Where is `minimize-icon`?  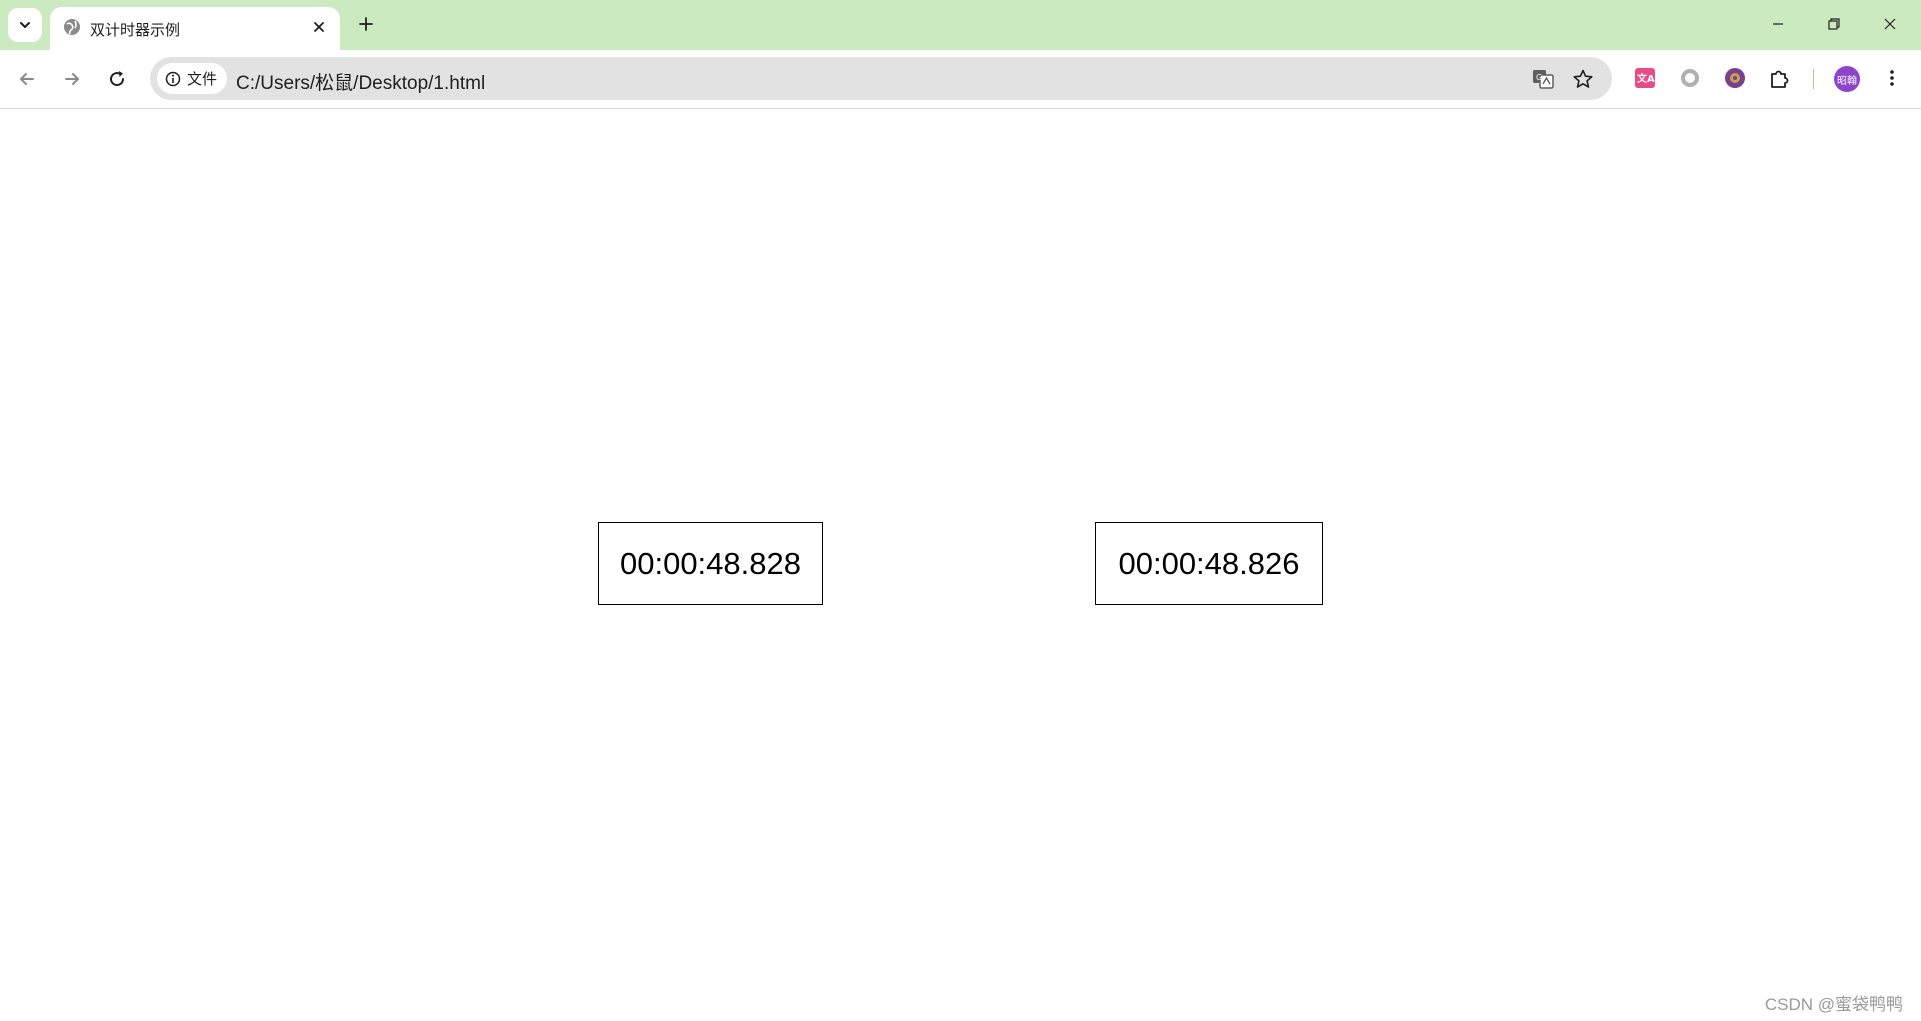 minimize-icon is located at coordinates (1778, 24).